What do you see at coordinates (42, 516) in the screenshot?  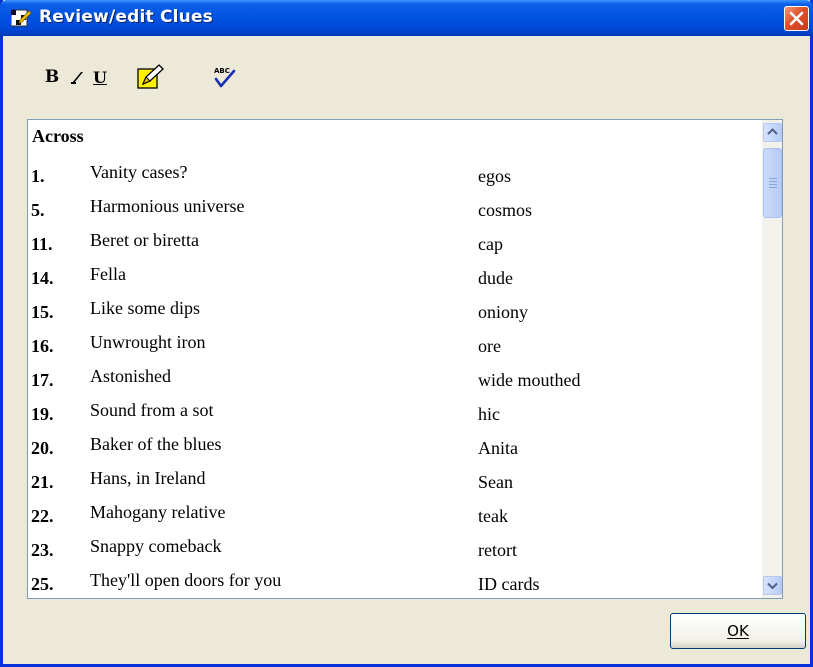 I see `clue-number: 22.` at bounding box center [42, 516].